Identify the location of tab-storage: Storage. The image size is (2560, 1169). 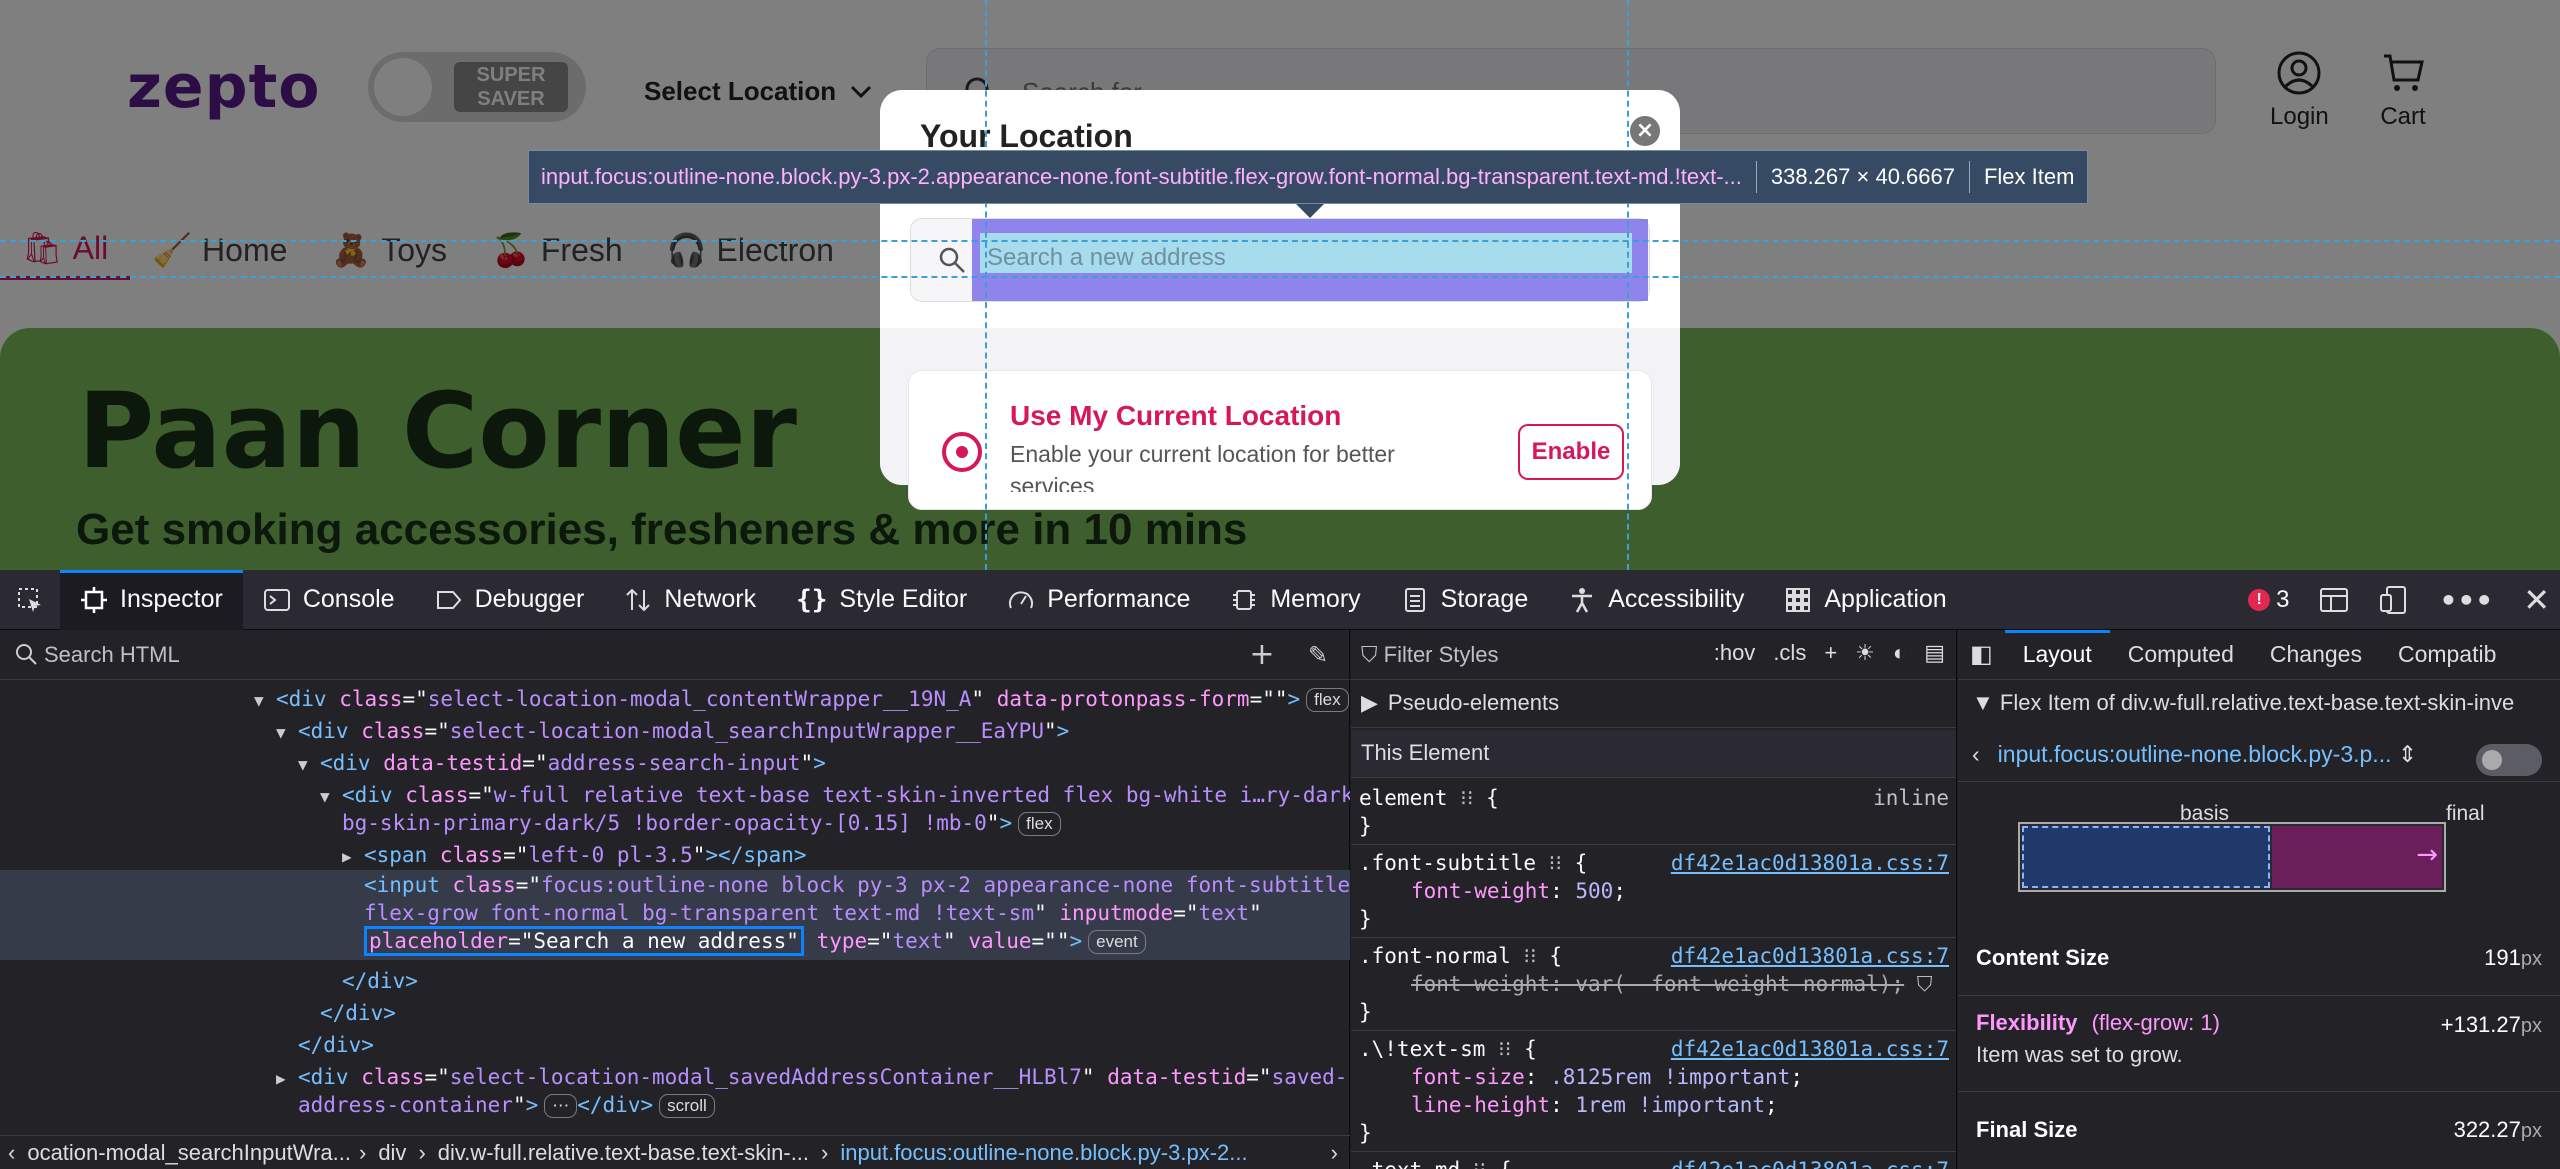
(1465, 600).